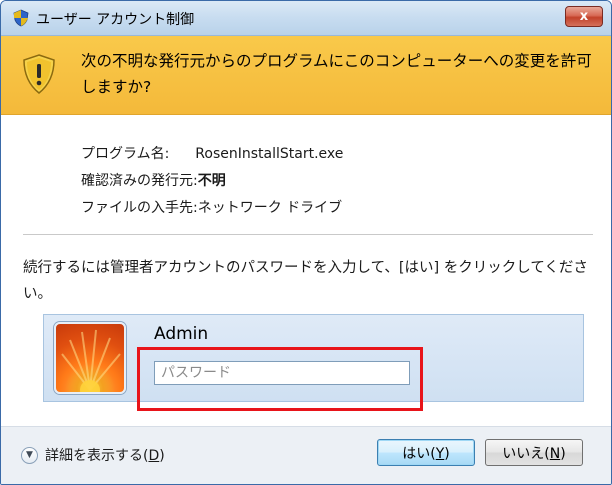 The image size is (612, 485). I want to click on dialog-footer: ▼ 詳細を表示する(D) はい(Y) いいえ(N), so click(306, 455).